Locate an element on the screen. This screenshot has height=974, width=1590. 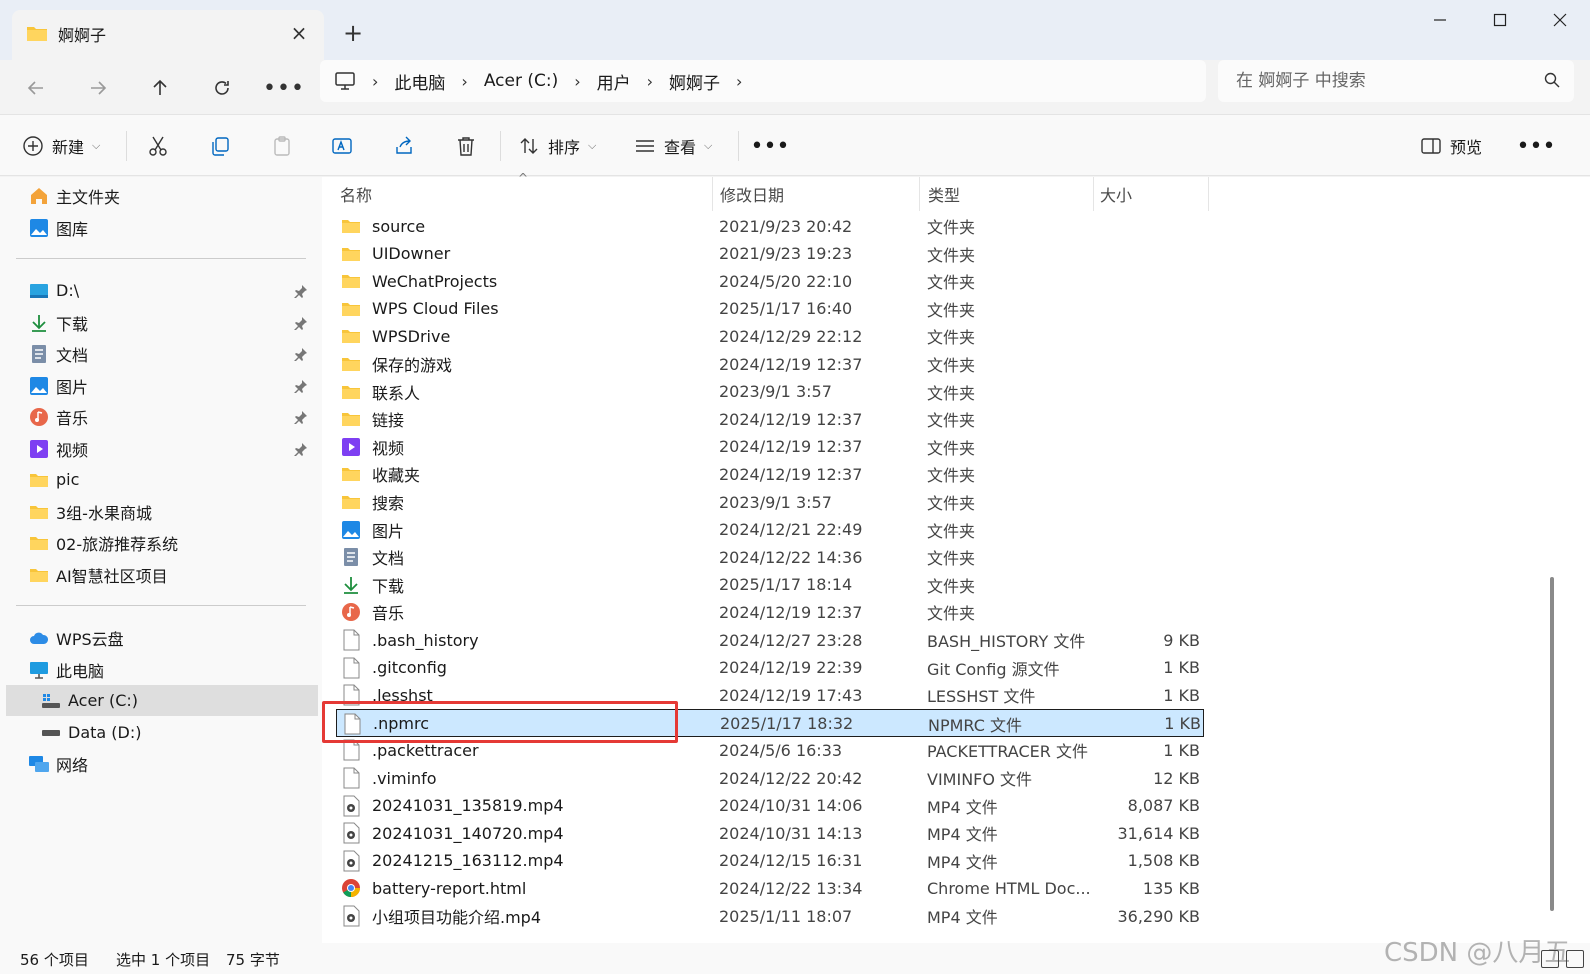
file-row: source 2021/9/23 20:42 文件夹 is located at coordinates (770, 226).